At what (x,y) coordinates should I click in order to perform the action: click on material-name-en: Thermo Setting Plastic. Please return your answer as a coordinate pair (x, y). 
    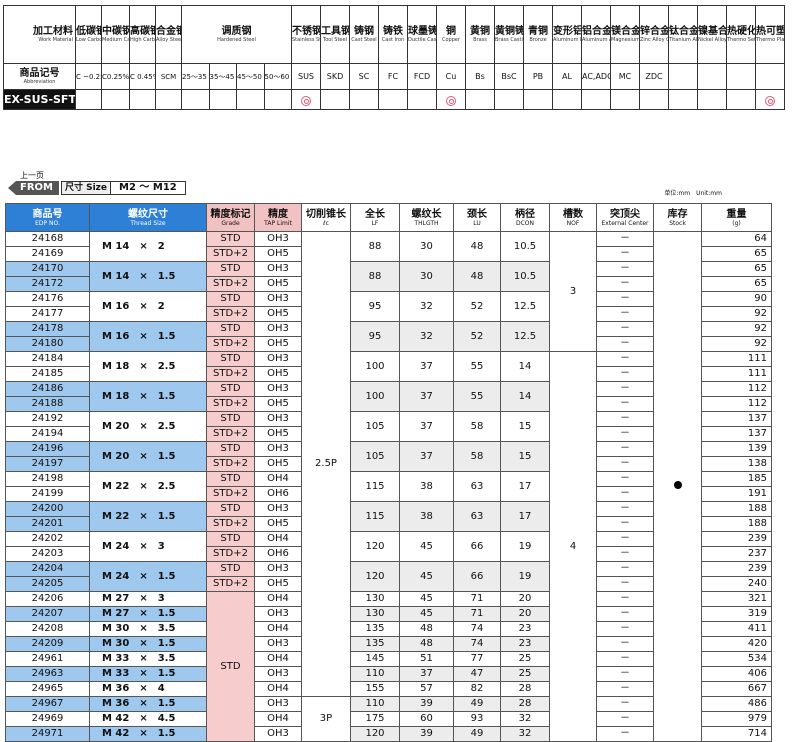
    Looking at the image, I should click on (741, 40).